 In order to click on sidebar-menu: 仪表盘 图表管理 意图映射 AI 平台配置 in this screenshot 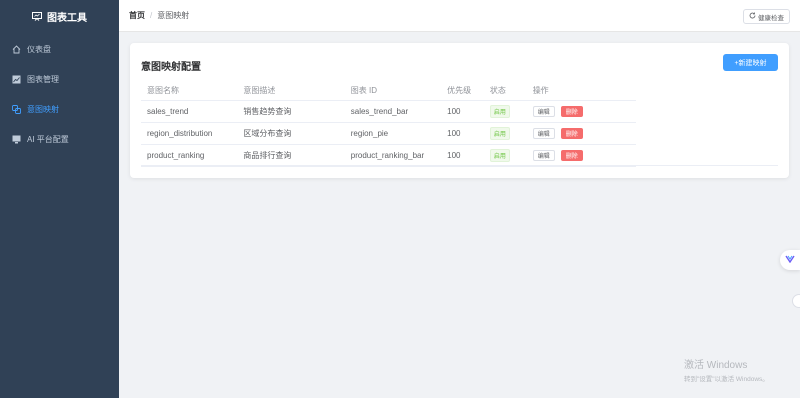, I will do `click(59, 94)`.